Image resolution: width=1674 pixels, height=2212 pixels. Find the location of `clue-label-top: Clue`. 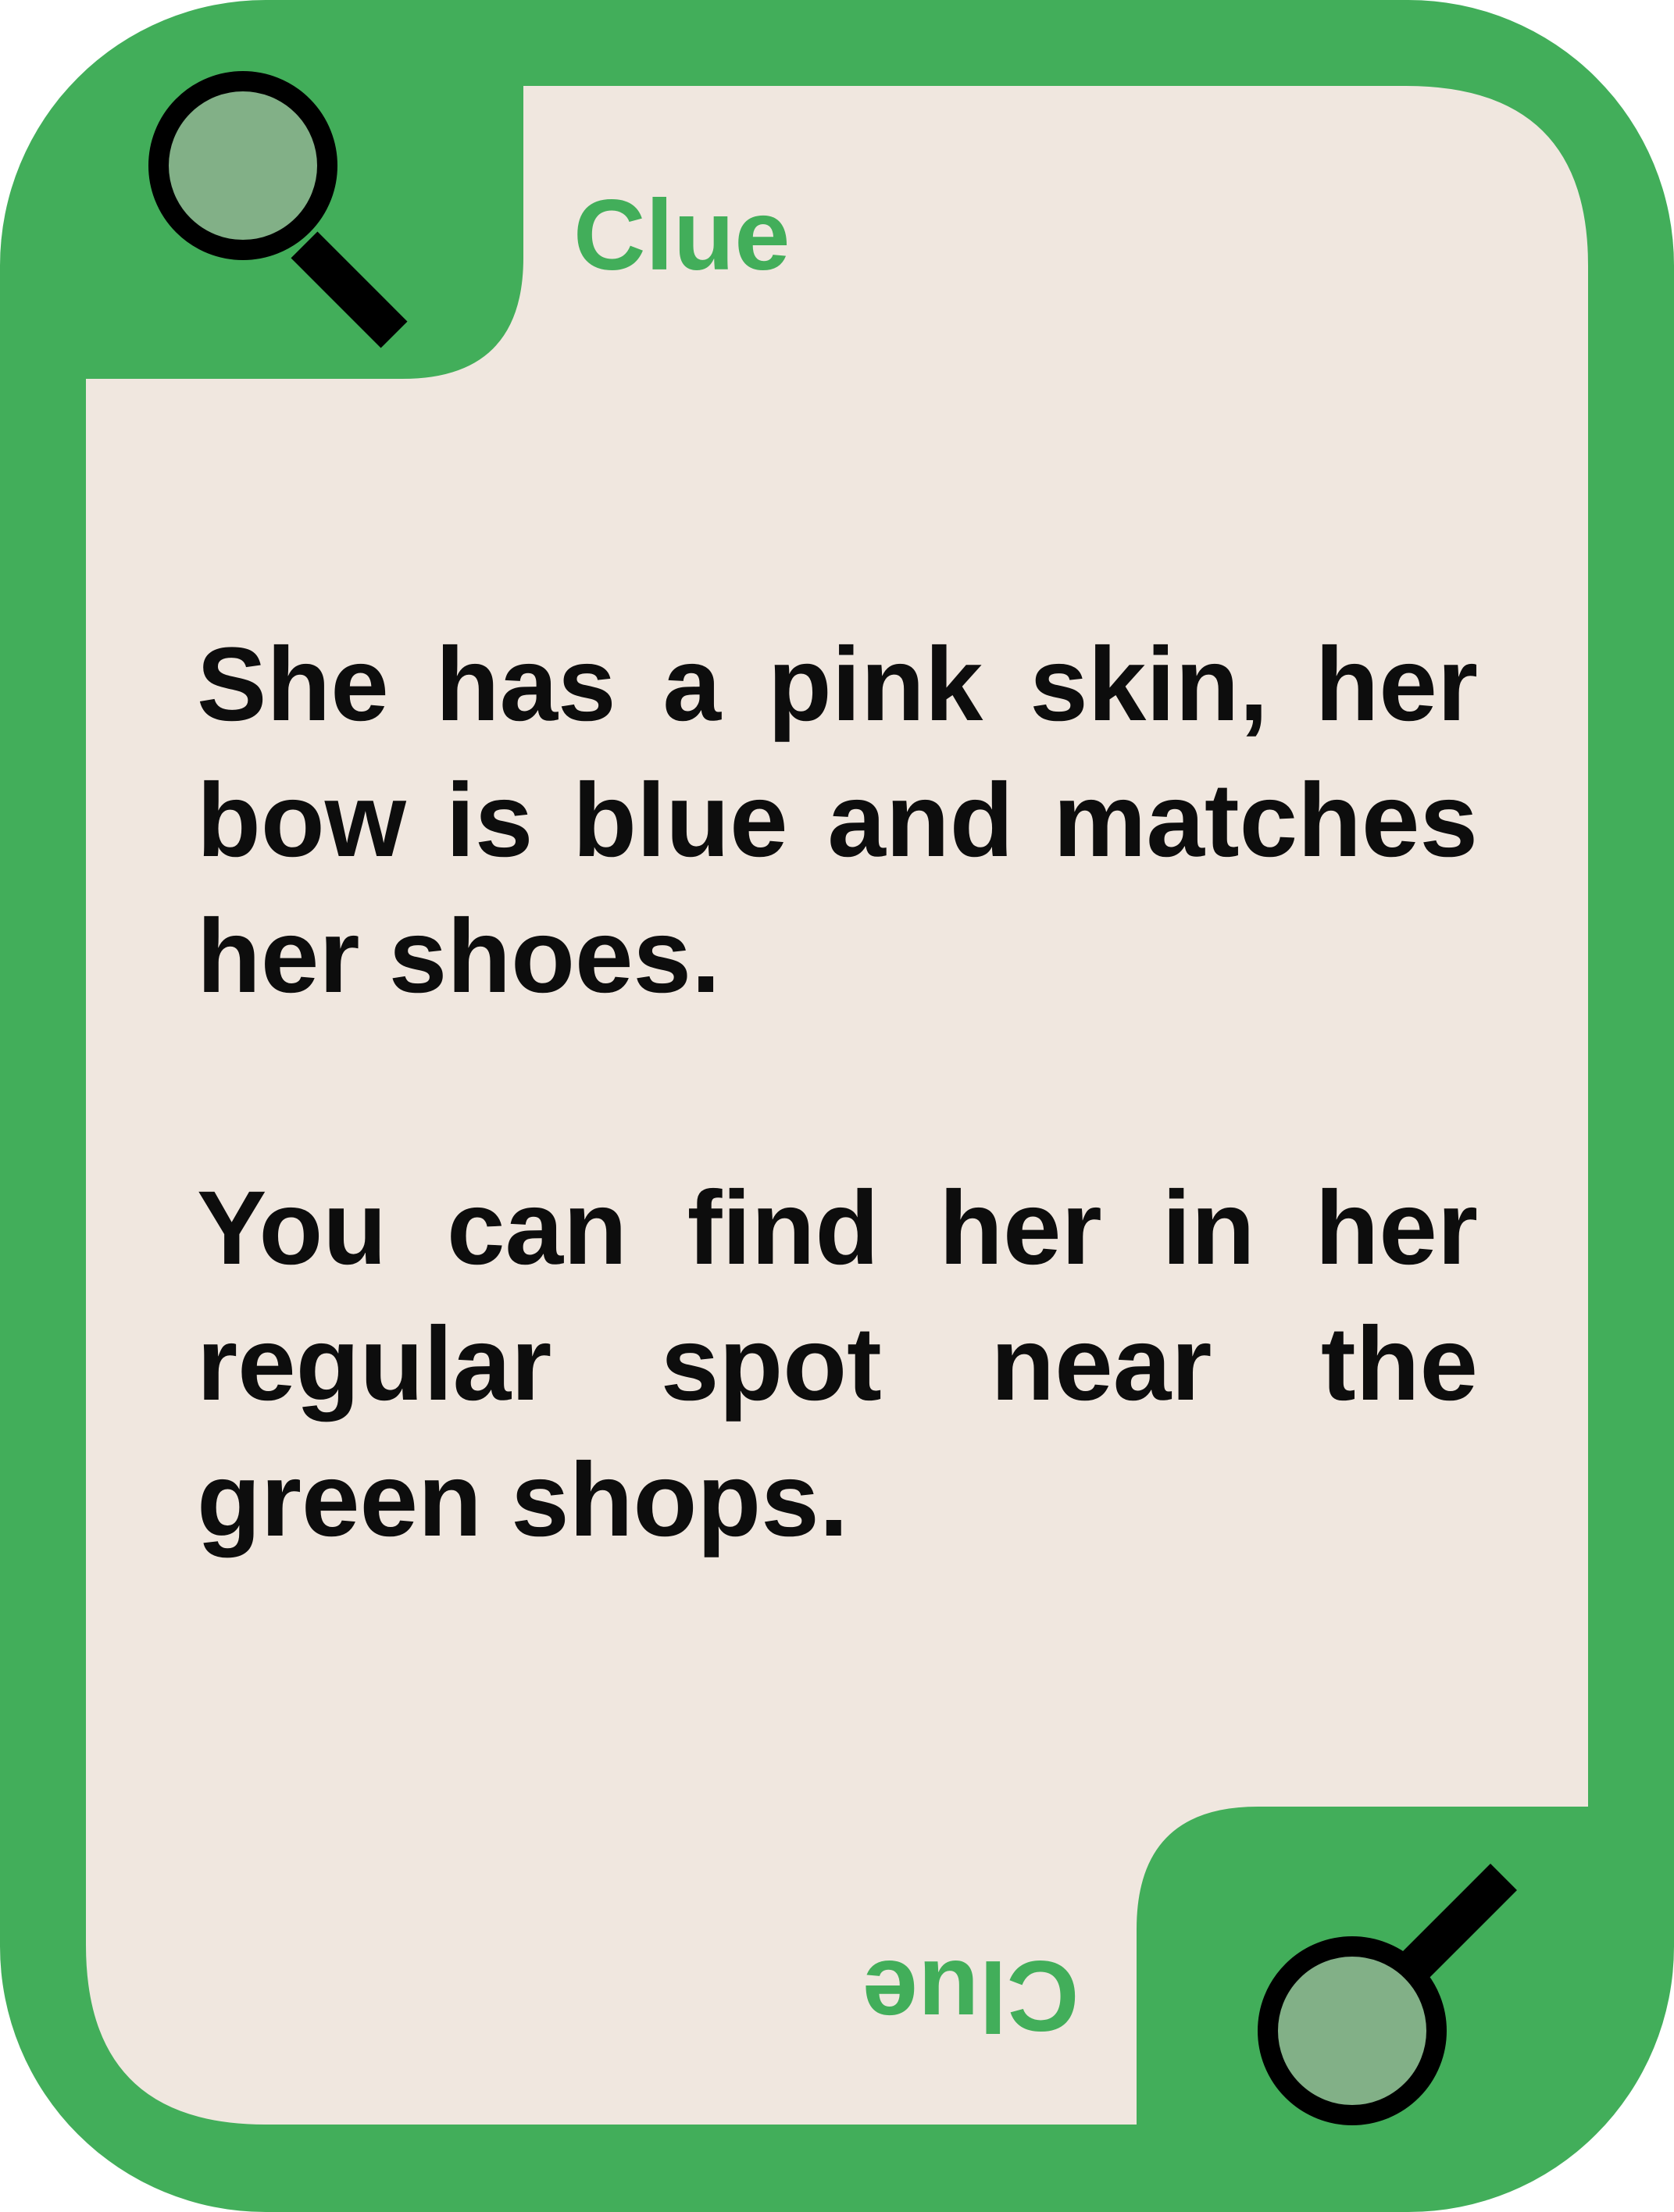

clue-label-top: Clue is located at coordinates (682, 235).